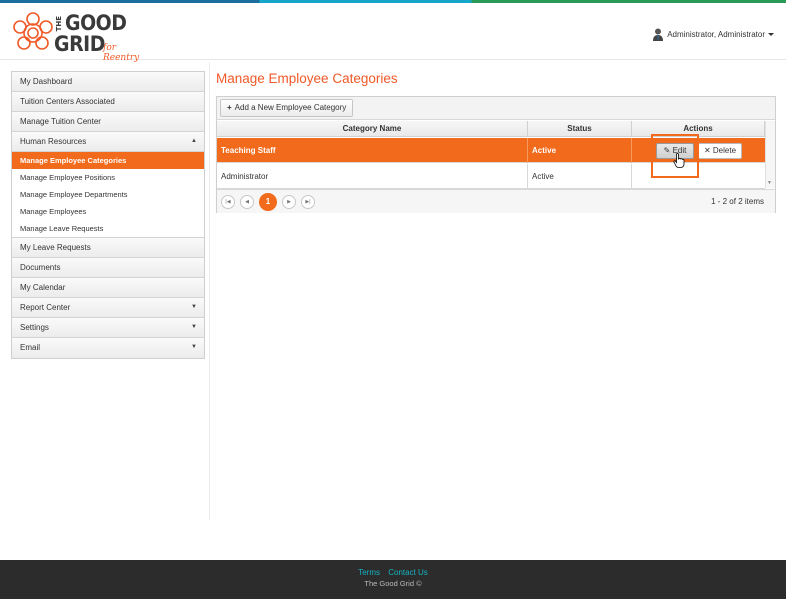 This screenshot has width=786, height=599. I want to click on chevron-up-icon: ▲, so click(194, 141).